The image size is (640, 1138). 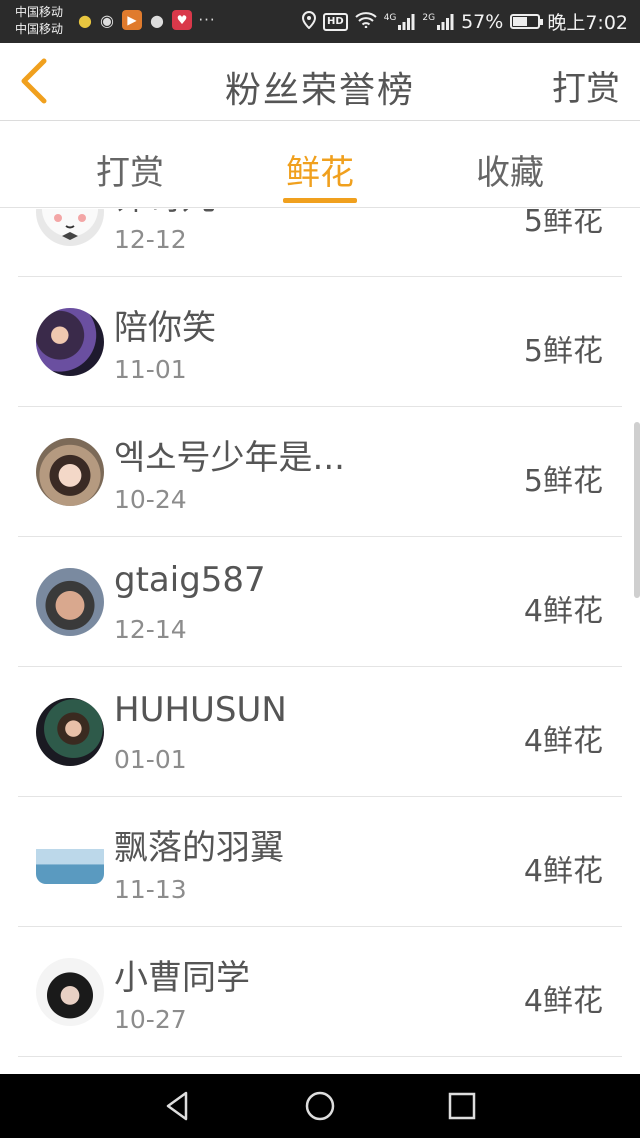 I want to click on system-nav-bar, so click(x=320, y=1106).